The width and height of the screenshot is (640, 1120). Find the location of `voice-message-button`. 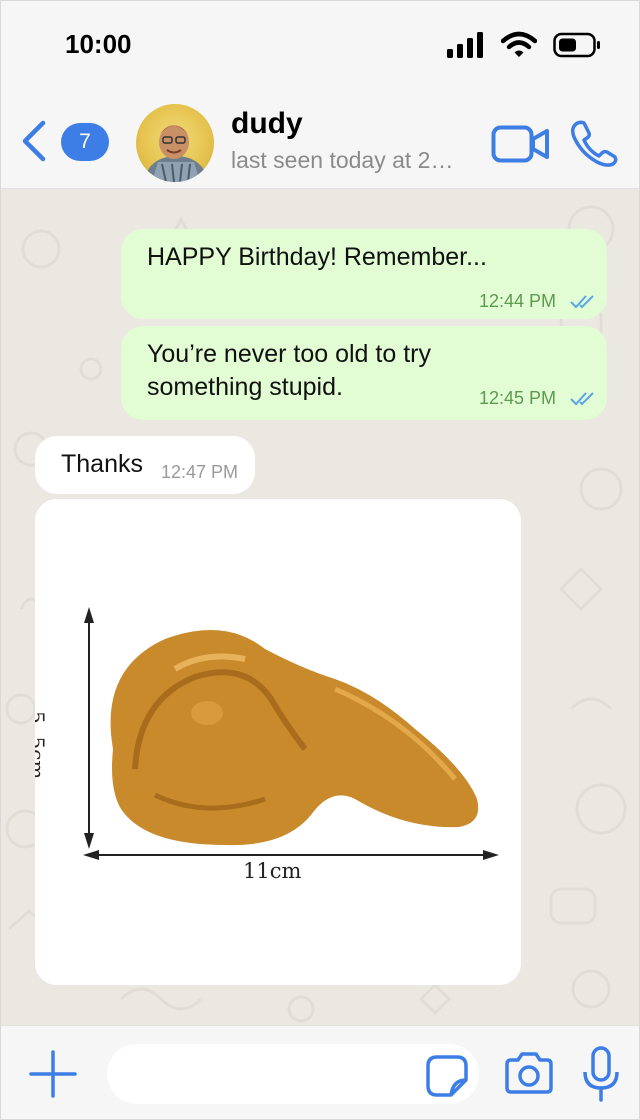

voice-message-button is located at coordinates (601, 1076).